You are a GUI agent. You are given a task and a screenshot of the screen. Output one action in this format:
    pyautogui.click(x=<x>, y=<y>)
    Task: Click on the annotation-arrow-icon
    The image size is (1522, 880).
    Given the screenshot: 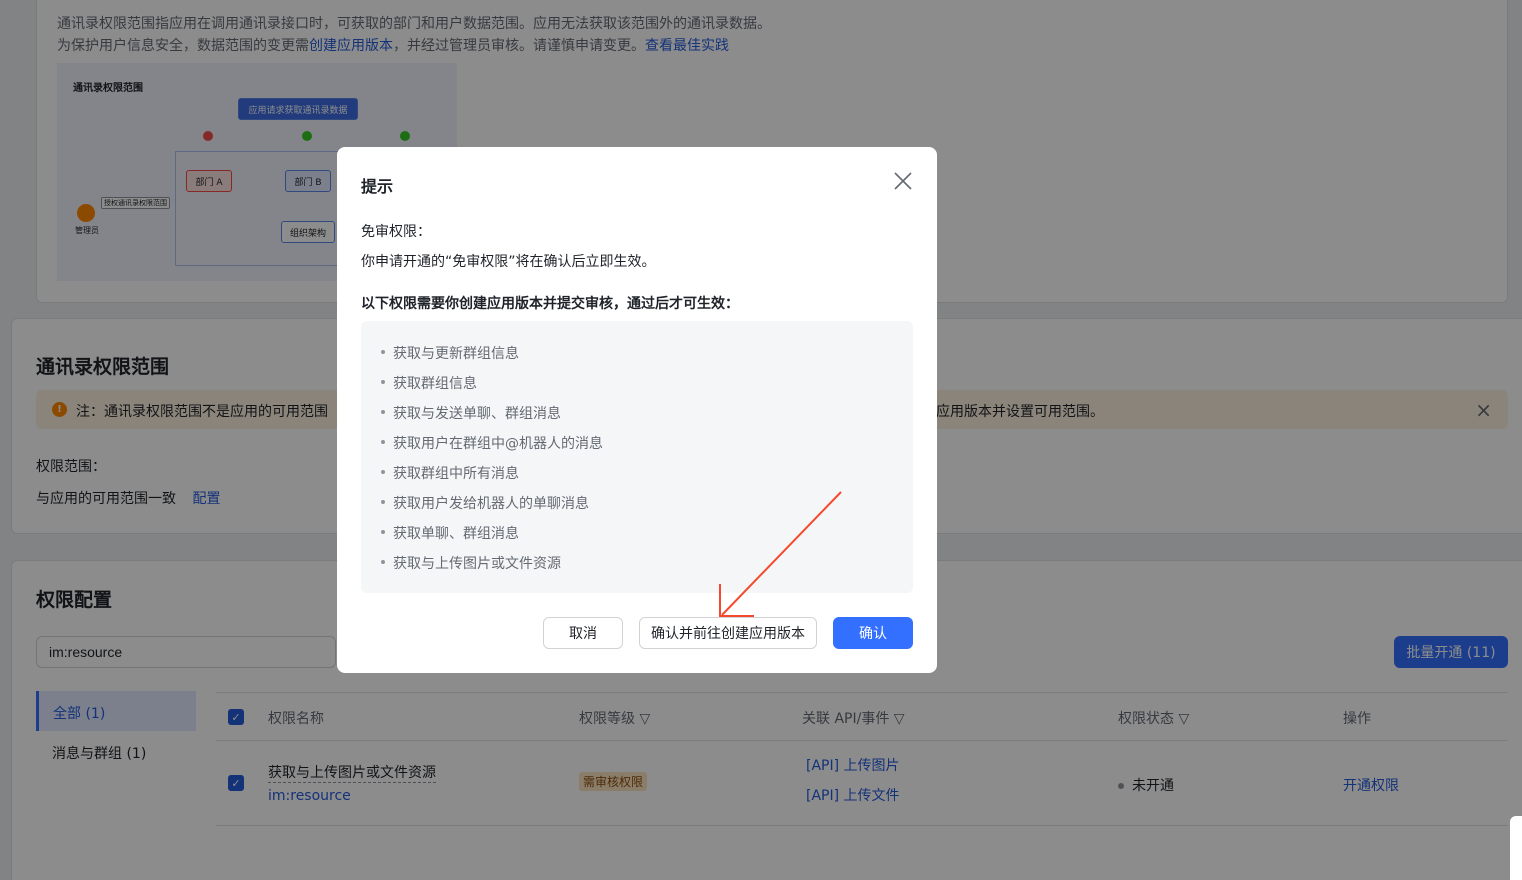 What is the action you would take?
    pyautogui.click(x=780, y=554)
    